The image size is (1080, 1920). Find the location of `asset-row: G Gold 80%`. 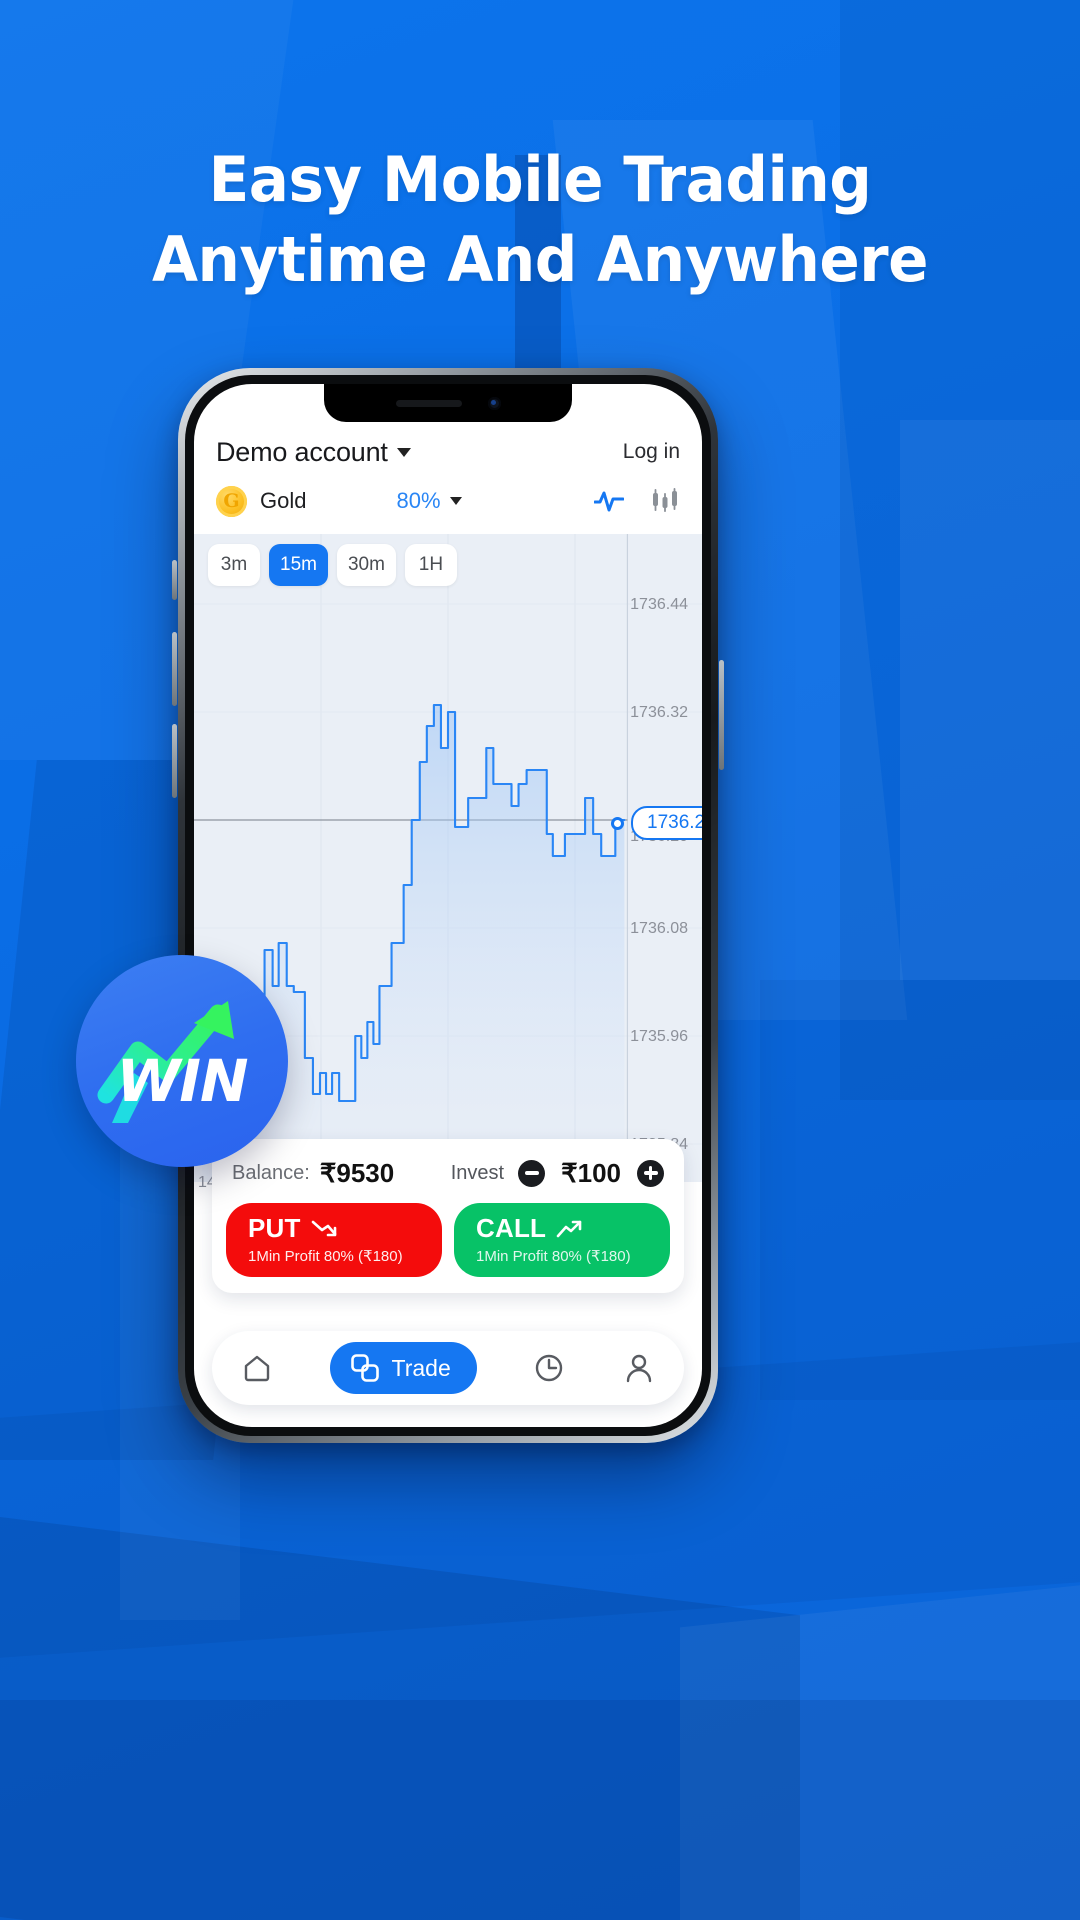

asset-row: G Gold 80% is located at coordinates (448, 501).